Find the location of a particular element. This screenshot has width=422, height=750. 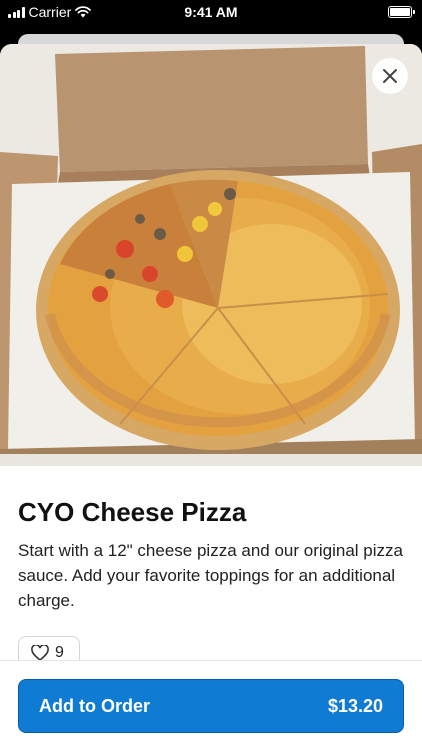

close-button is located at coordinates (390, 76).